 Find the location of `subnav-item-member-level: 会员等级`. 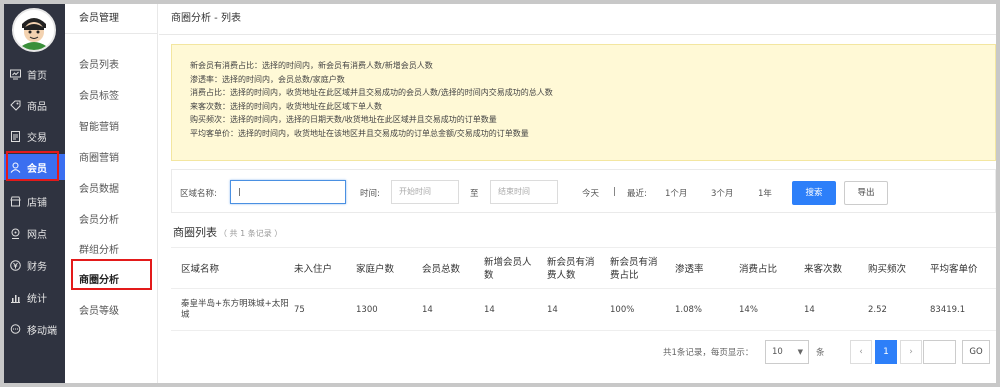

subnav-item-member-level: 会员等级 is located at coordinates (99, 309).